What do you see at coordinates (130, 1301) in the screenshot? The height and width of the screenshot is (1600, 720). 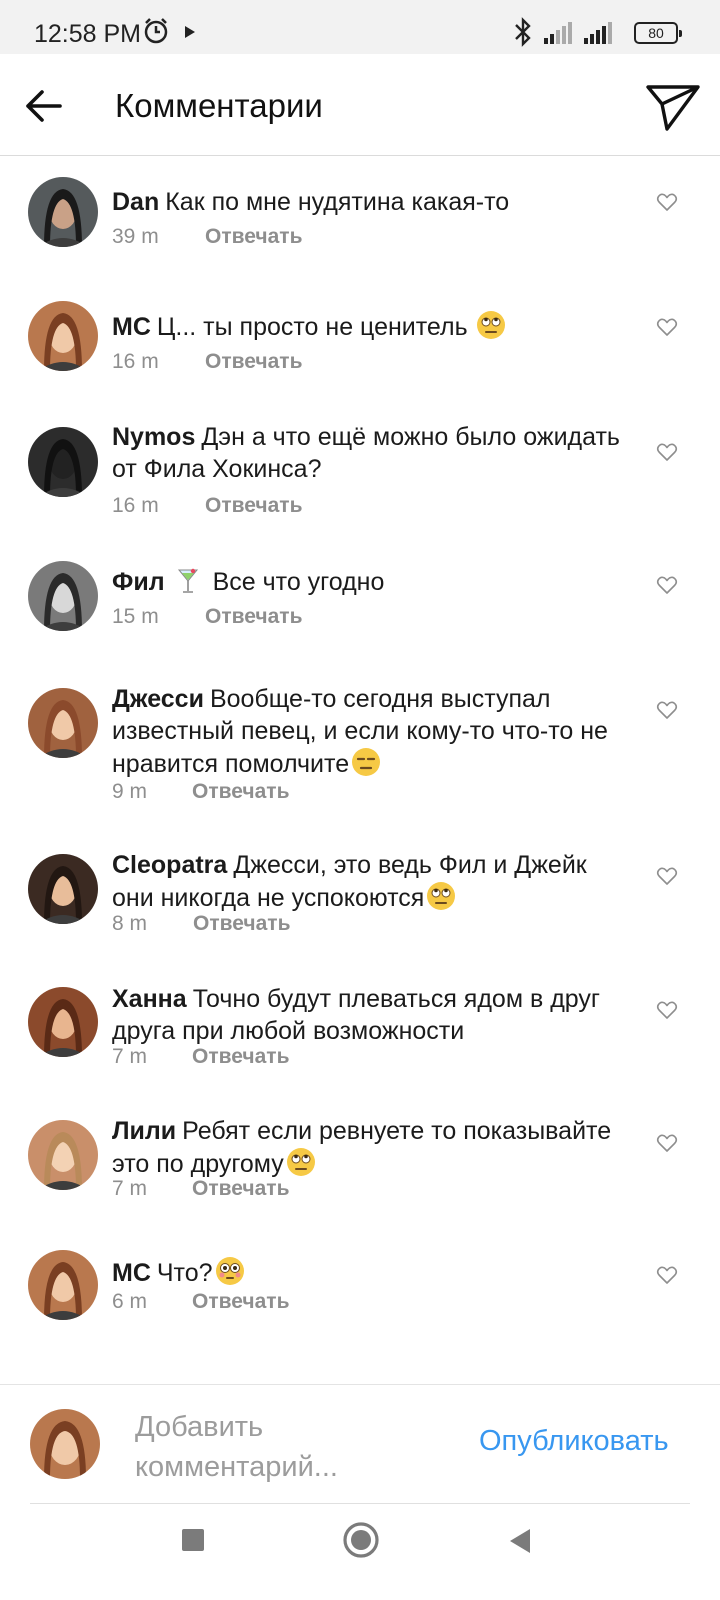 I see `comment-timestamp: 6 m` at bounding box center [130, 1301].